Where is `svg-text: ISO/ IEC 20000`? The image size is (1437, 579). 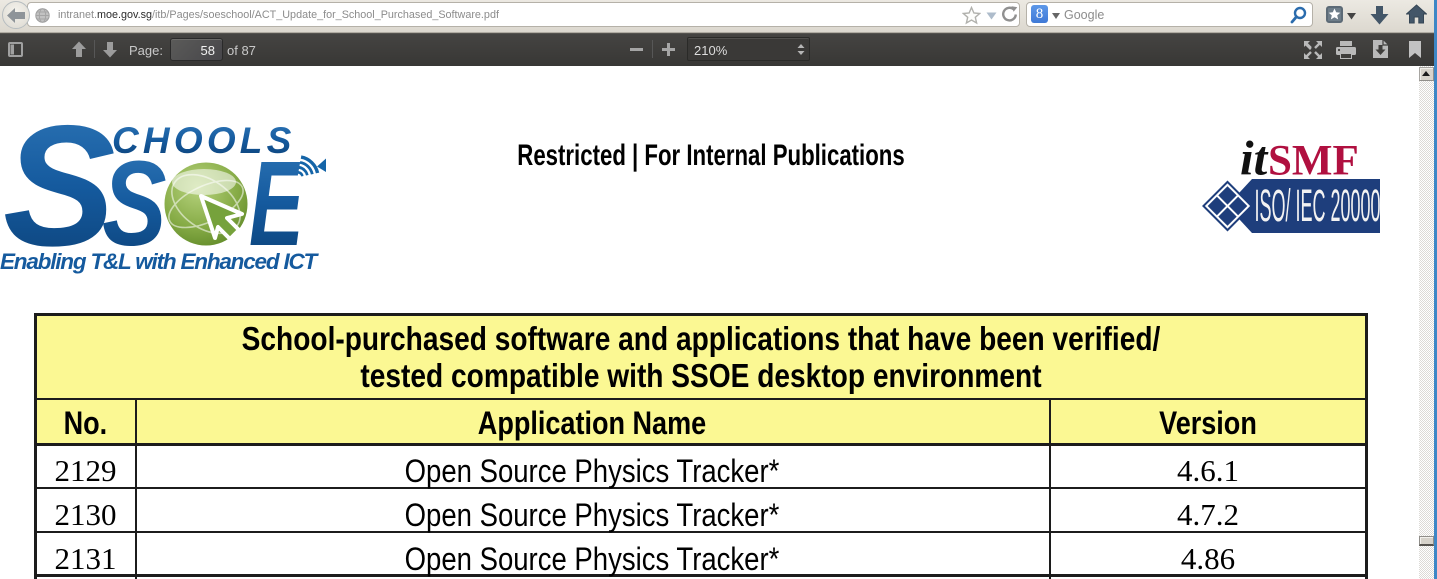 svg-text: ISO/ IEC 20000 is located at coordinates (1318, 207).